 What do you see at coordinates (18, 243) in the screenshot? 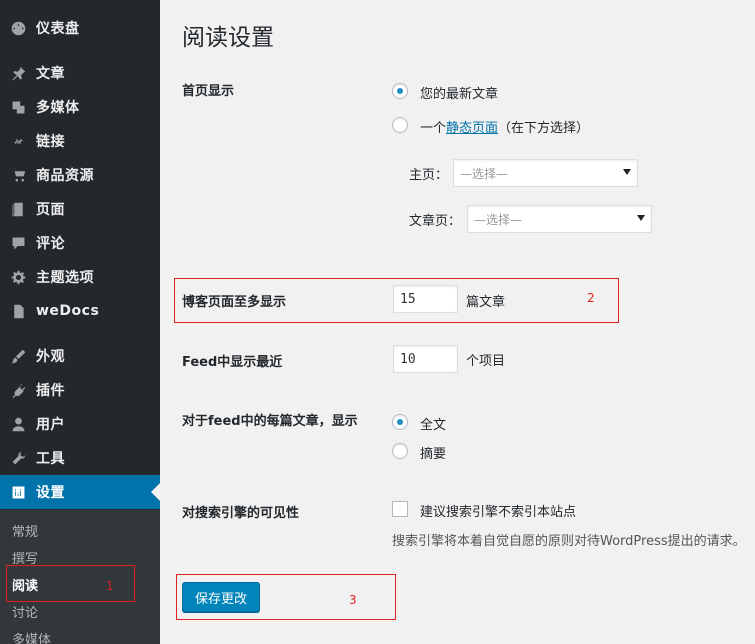
I see `comment-icon` at bounding box center [18, 243].